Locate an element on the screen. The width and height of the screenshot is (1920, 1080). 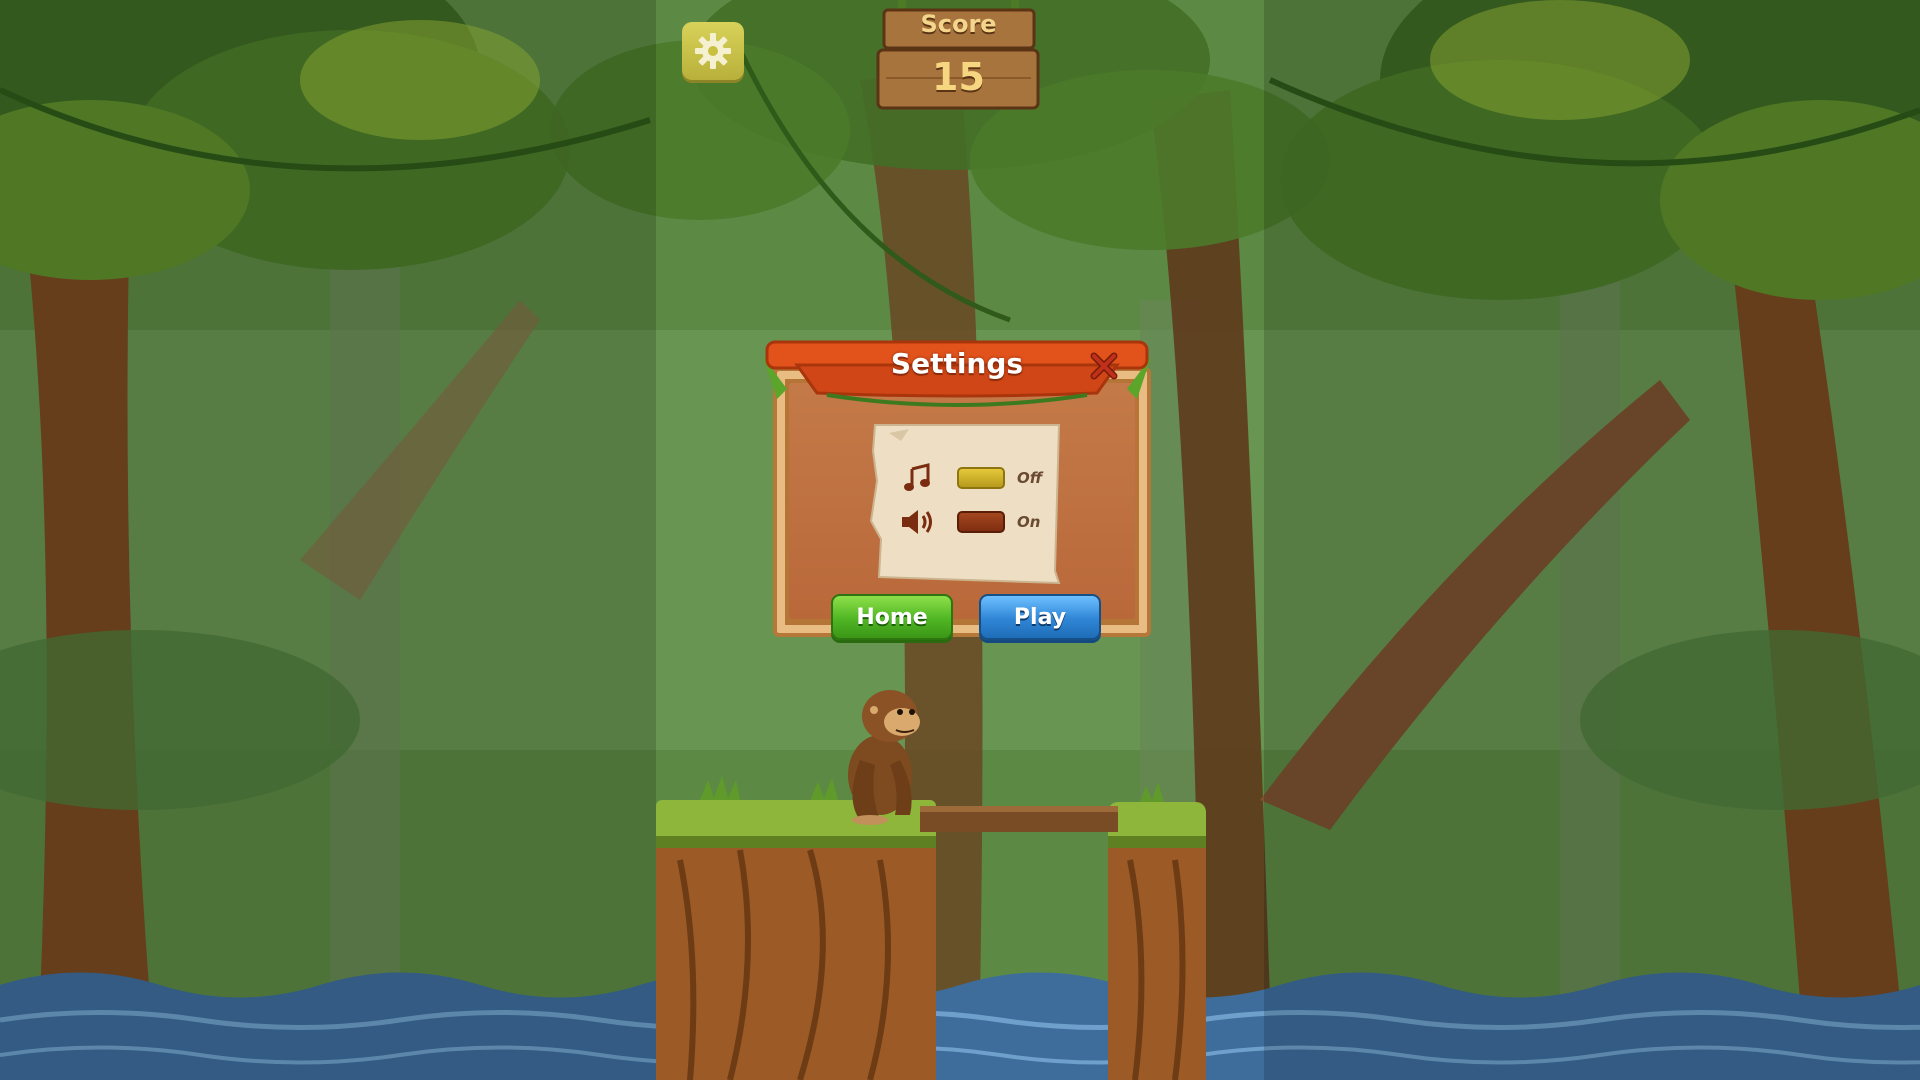
settings-button is located at coordinates (713, 51).